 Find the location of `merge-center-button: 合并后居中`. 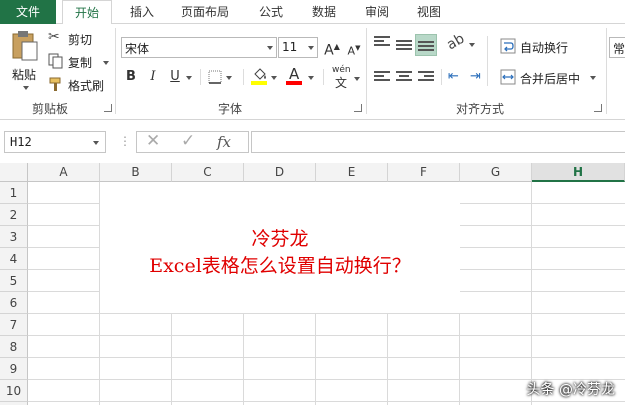

merge-center-button: 合并后居中 is located at coordinates (550, 78).